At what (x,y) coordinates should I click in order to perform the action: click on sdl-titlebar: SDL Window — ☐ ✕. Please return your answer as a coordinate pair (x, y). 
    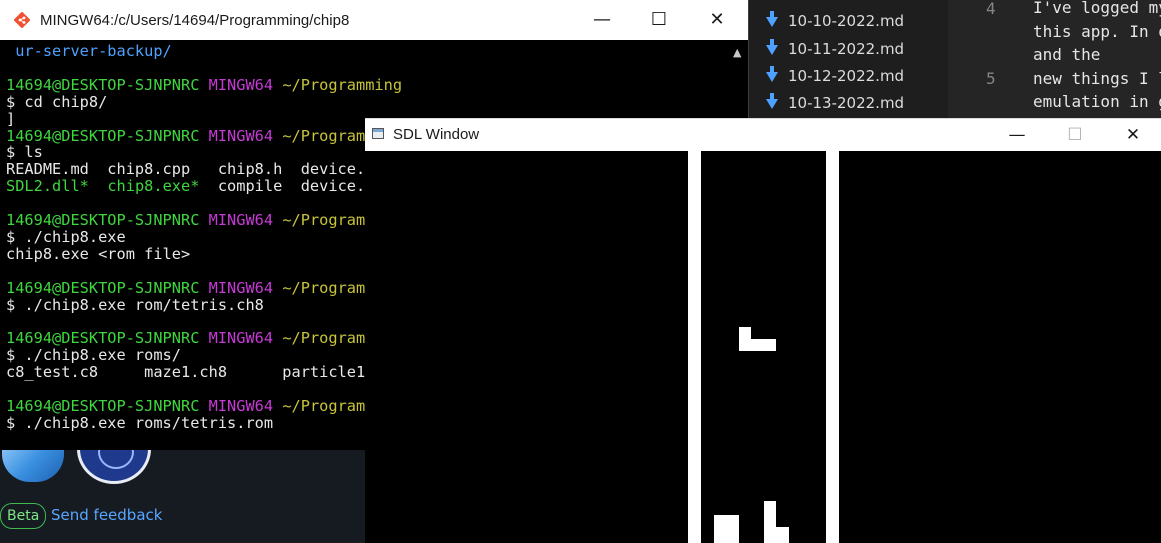
    Looking at the image, I should click on (763, 135).